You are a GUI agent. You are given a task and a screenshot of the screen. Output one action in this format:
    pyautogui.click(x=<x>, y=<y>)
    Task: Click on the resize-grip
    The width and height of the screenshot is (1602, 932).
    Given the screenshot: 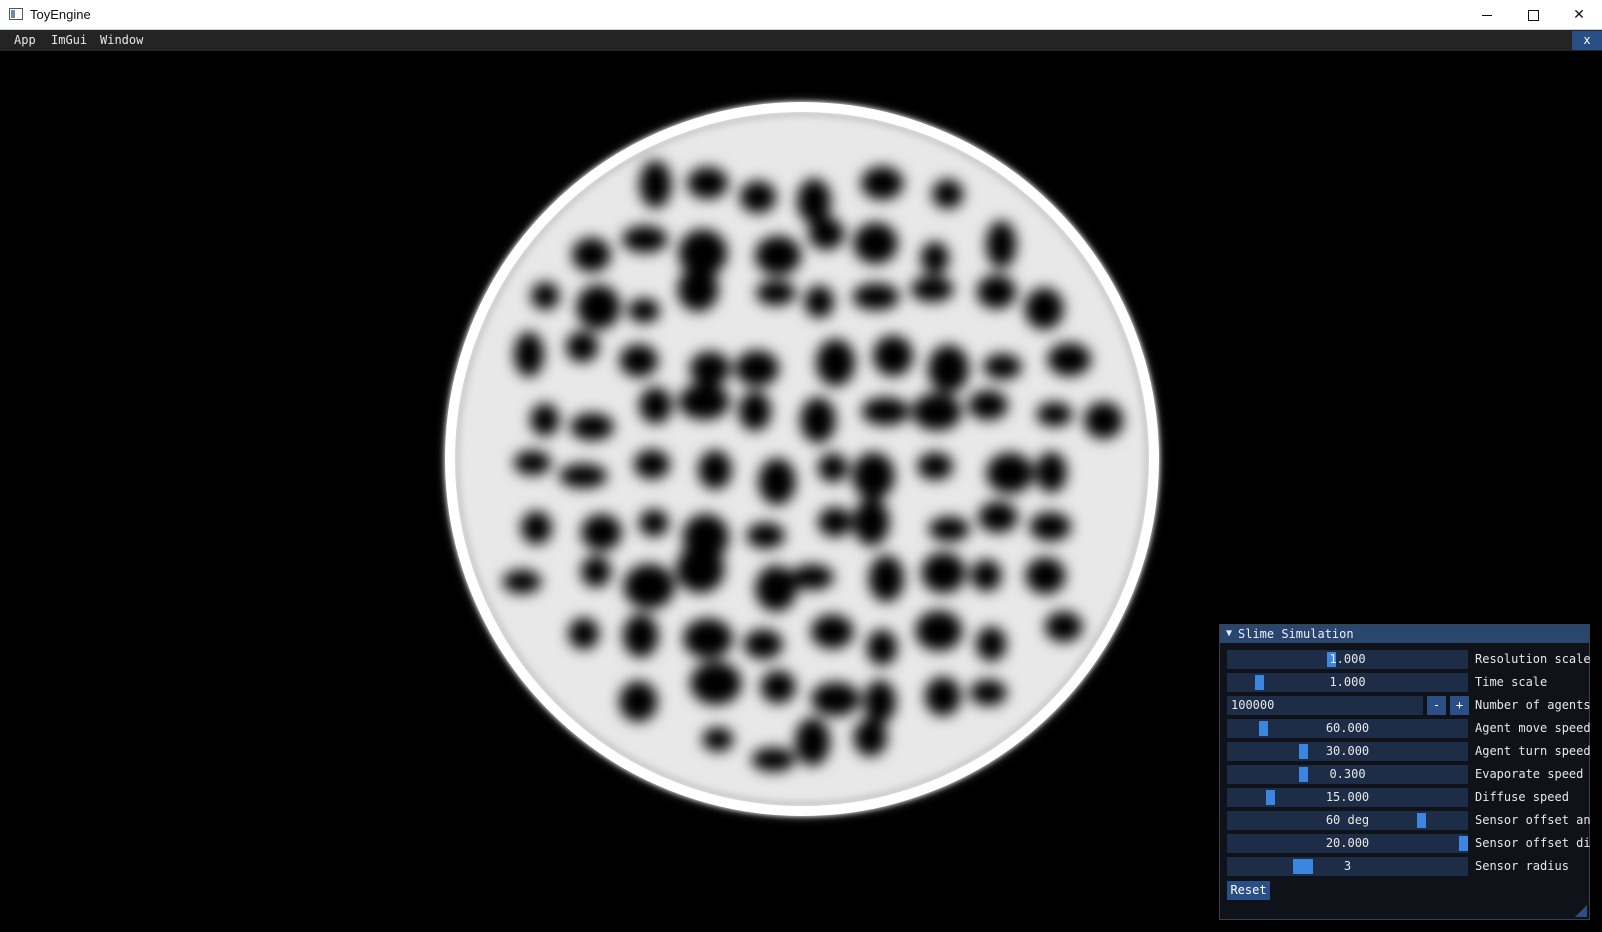 What is the action you would take?
    pyautogui.click(x=1581, y=911)
    